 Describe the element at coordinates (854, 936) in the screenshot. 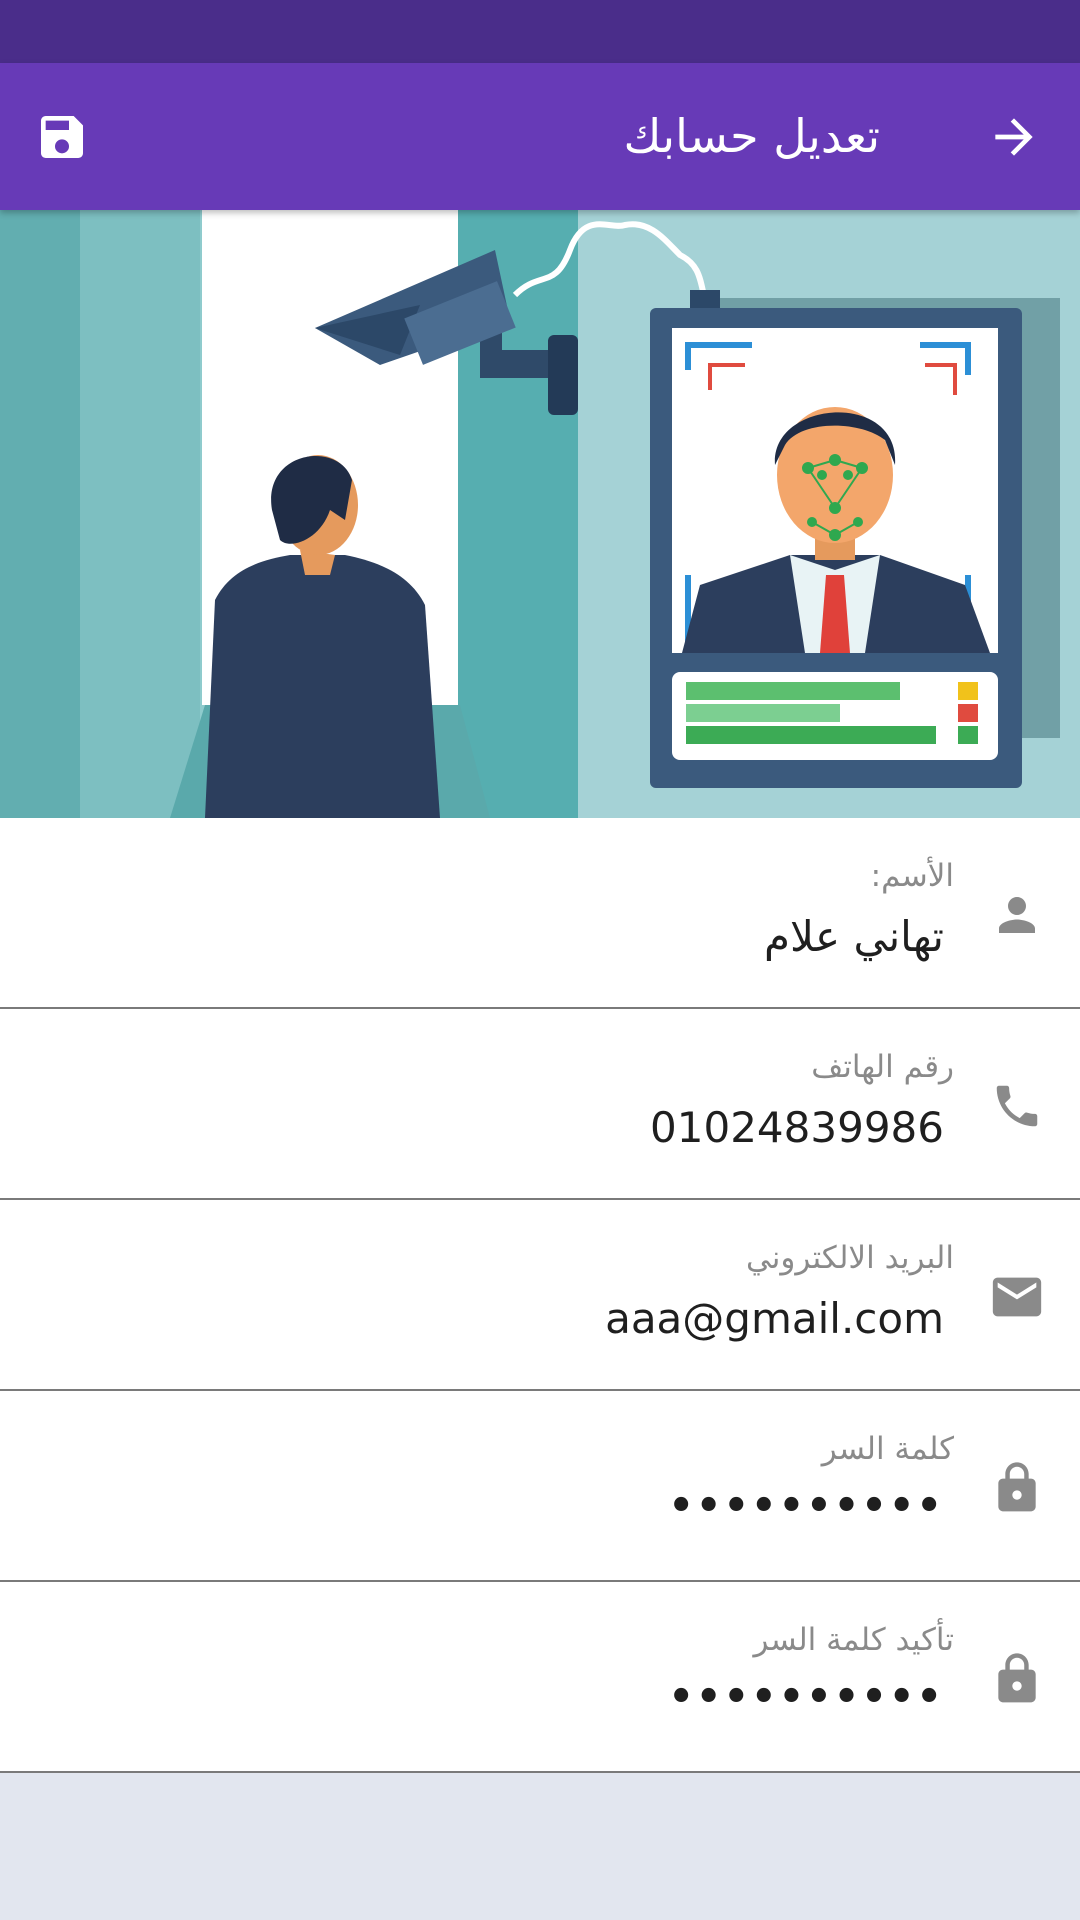

I see `name-value: تهاني علام` at that location.